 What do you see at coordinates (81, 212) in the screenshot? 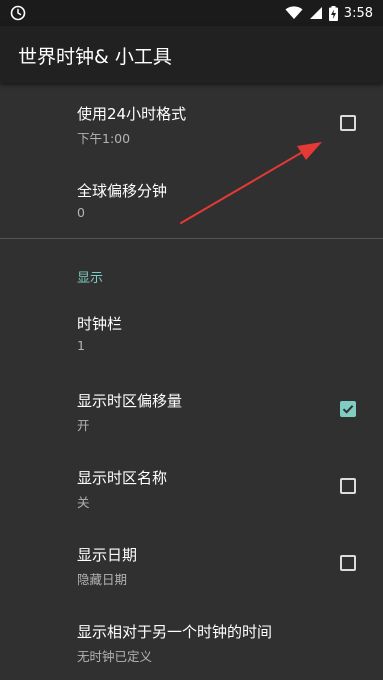
I see `pref-summary: 0` at bounding box center [81, 212].